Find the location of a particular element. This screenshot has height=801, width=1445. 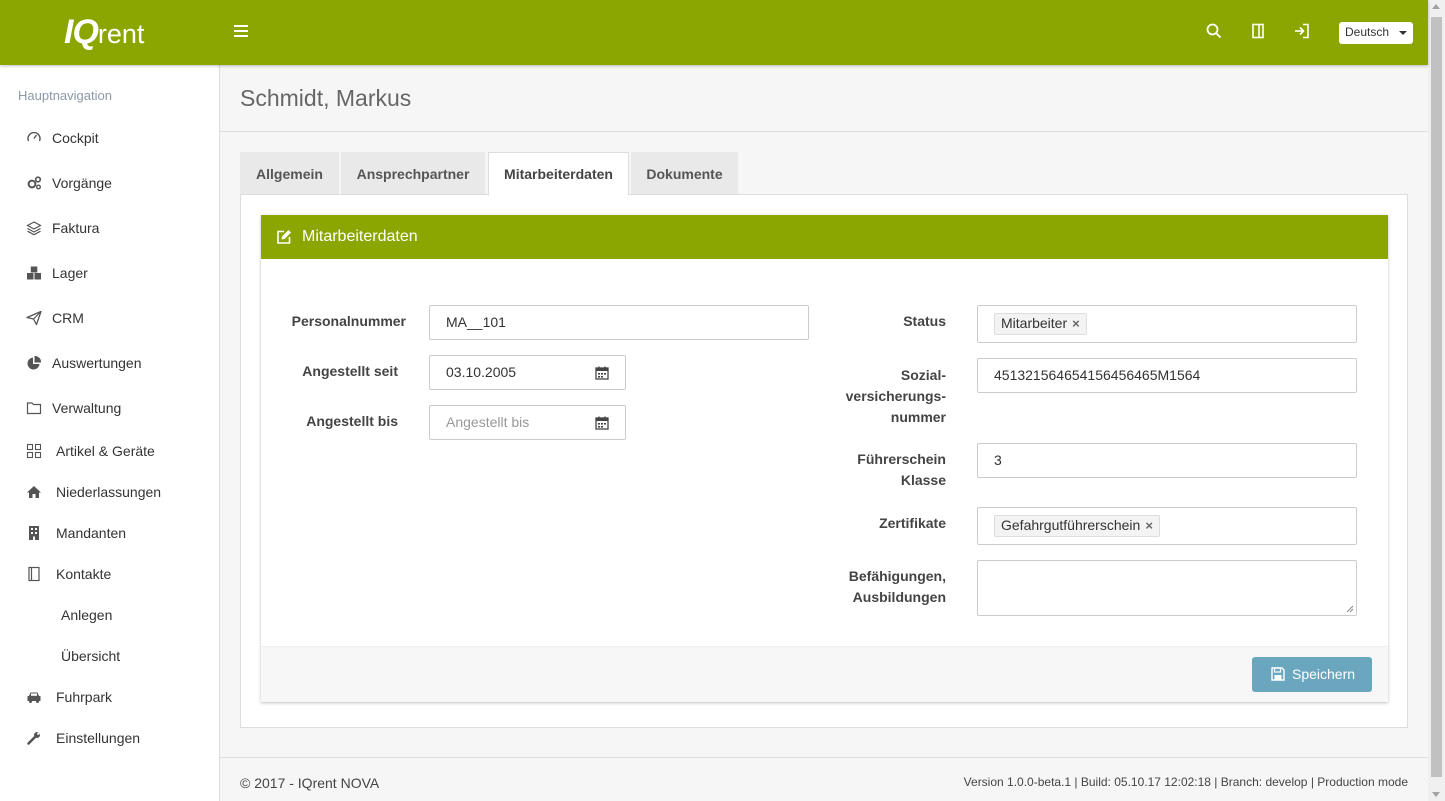

zertifikat-tag: Gefahrgutführerschein × is located at coordinates (1077, 526).